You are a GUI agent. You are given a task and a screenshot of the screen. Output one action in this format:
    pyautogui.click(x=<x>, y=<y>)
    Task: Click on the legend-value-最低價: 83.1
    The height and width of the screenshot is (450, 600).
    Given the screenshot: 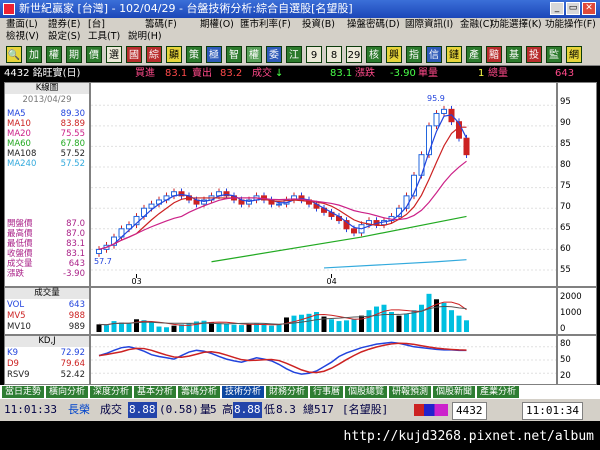 What is the action you would take?
    pyautogui.click(x=75, y=244)
    